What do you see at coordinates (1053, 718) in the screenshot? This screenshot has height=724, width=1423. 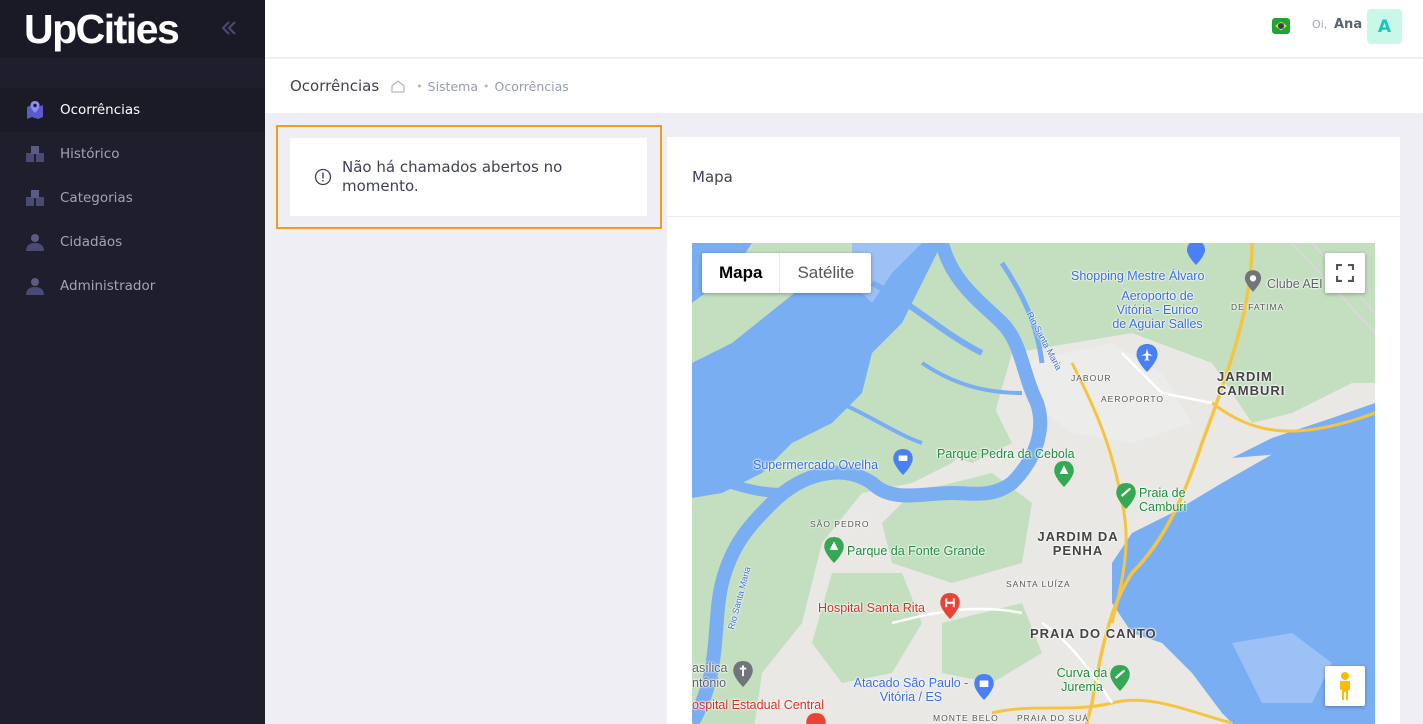 I see `map-label-praia-sua: PRAIA DO SUÁ` at bounding box center [1053, 718].